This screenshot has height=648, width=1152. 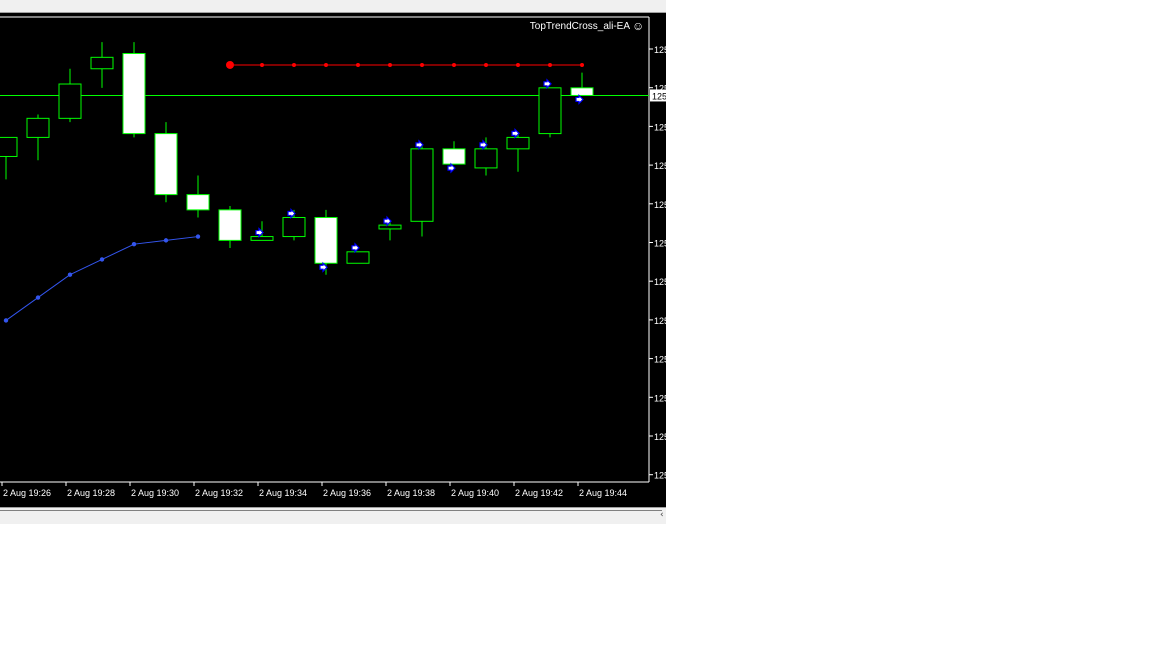 I want to click on chart-tab-strip, so click(x=333, y=6).